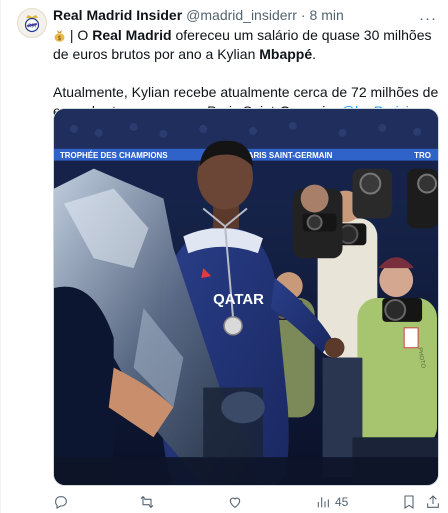 This screenshot has width=448, height=513. Describe the element at coordinates (241, 15) in the screenshot. I see `author-handle: @madrid_insiderr` at that location.